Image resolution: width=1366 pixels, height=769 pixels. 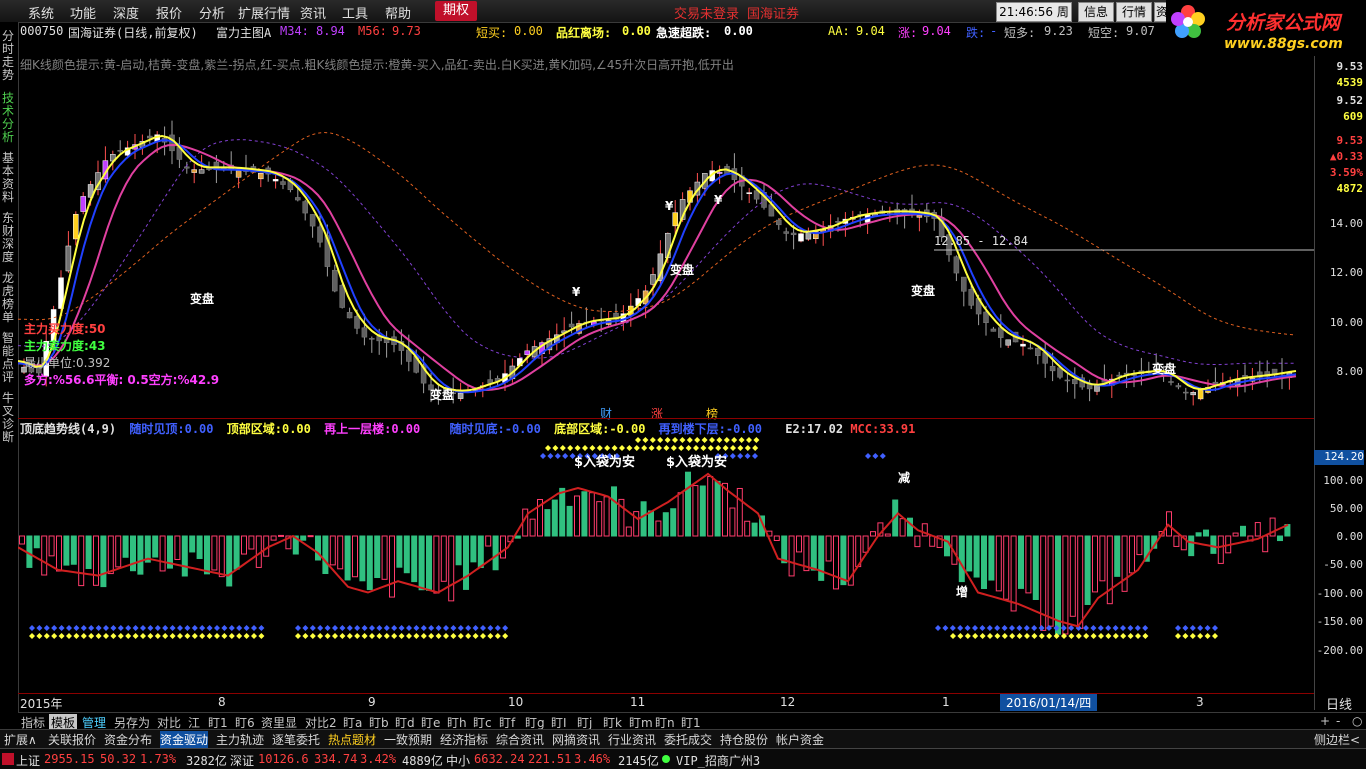 I want to click on menu-system: 系统, so click(x=41, y=12).